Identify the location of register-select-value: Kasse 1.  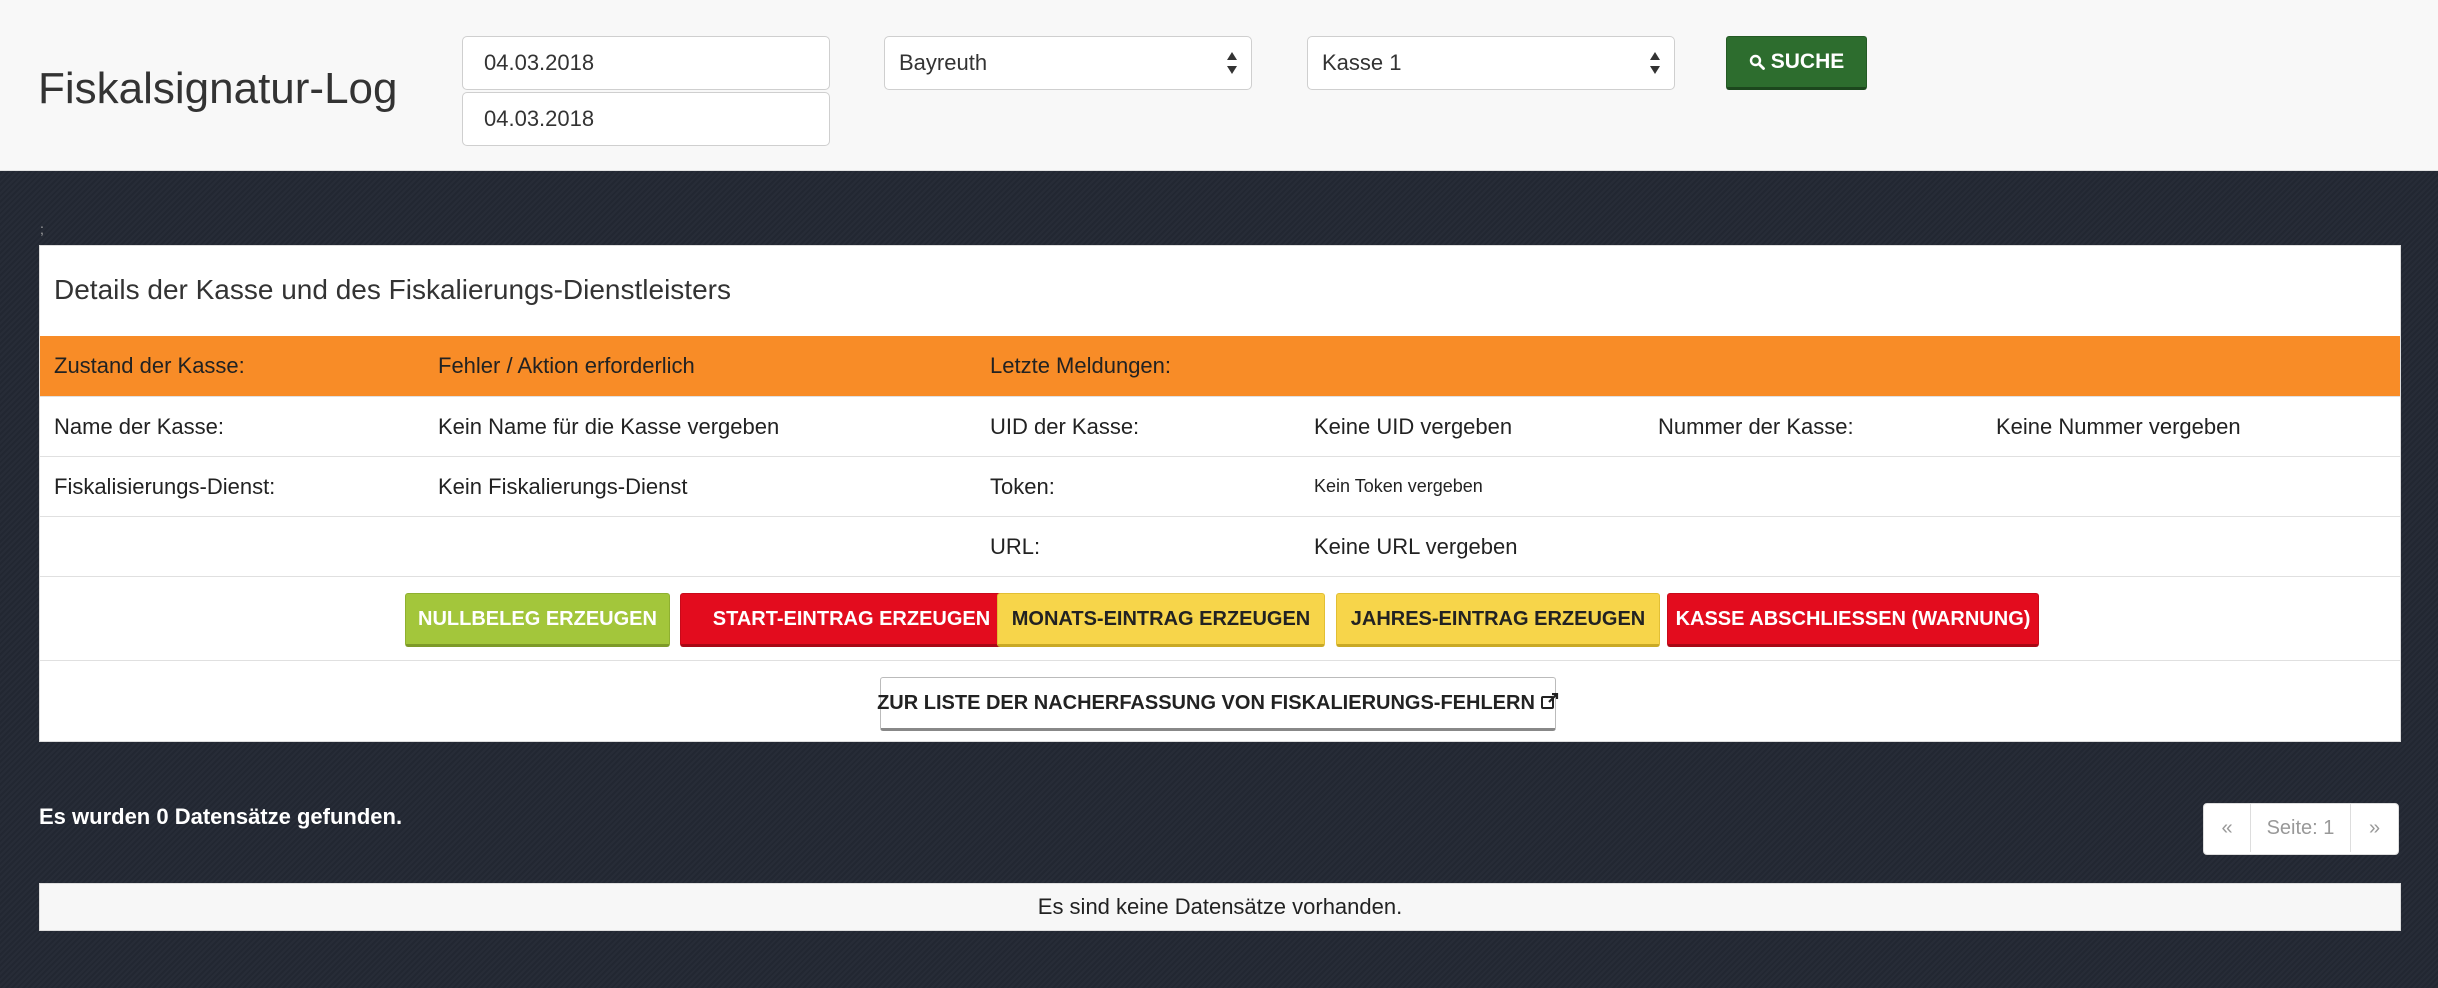
(1362, 62).